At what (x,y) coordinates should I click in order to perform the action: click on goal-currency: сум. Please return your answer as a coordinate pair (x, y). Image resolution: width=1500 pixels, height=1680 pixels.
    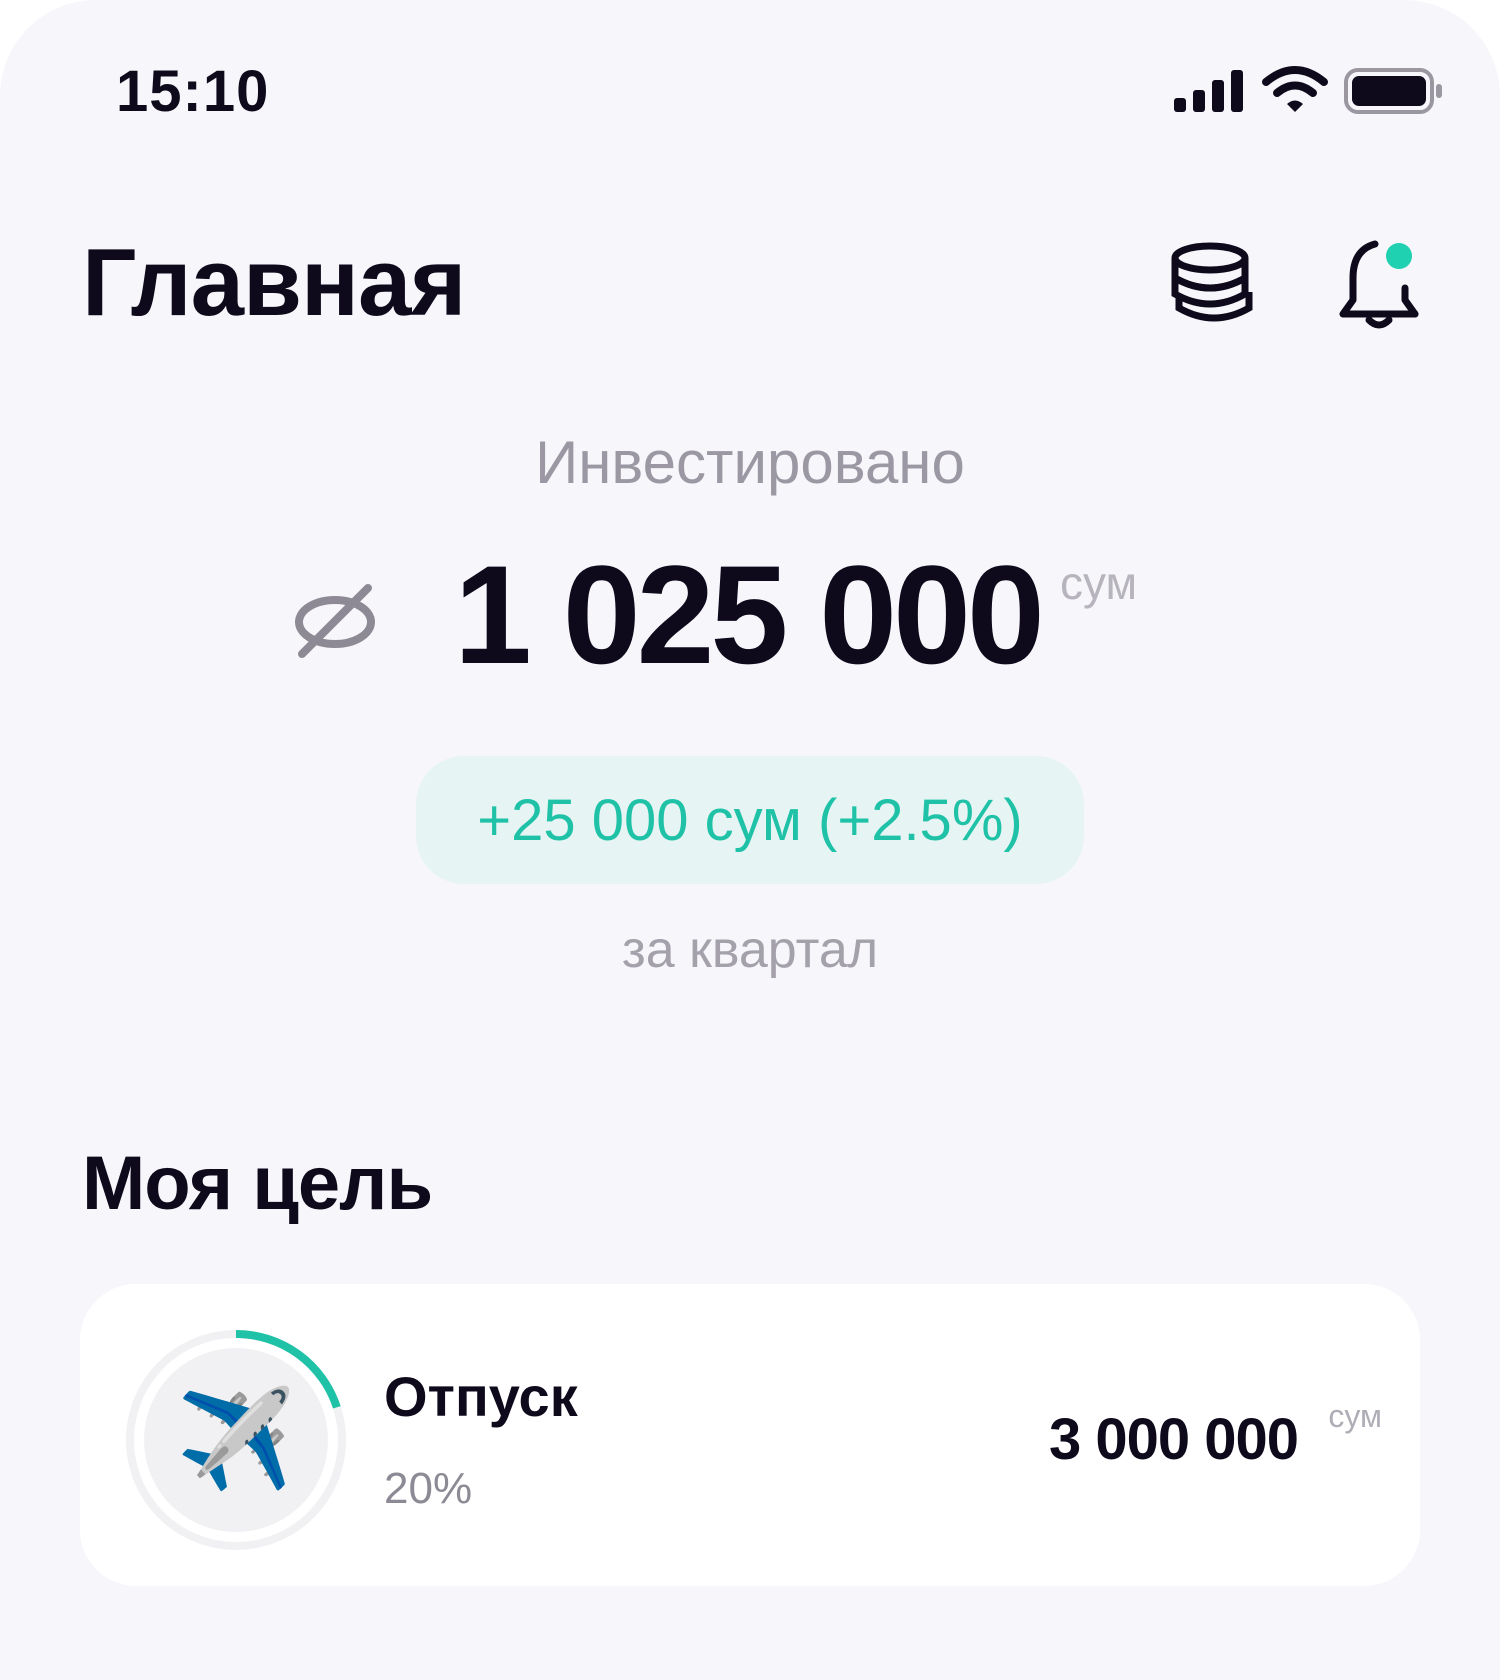
    Looking at the image, I should click on (1355, 1416).